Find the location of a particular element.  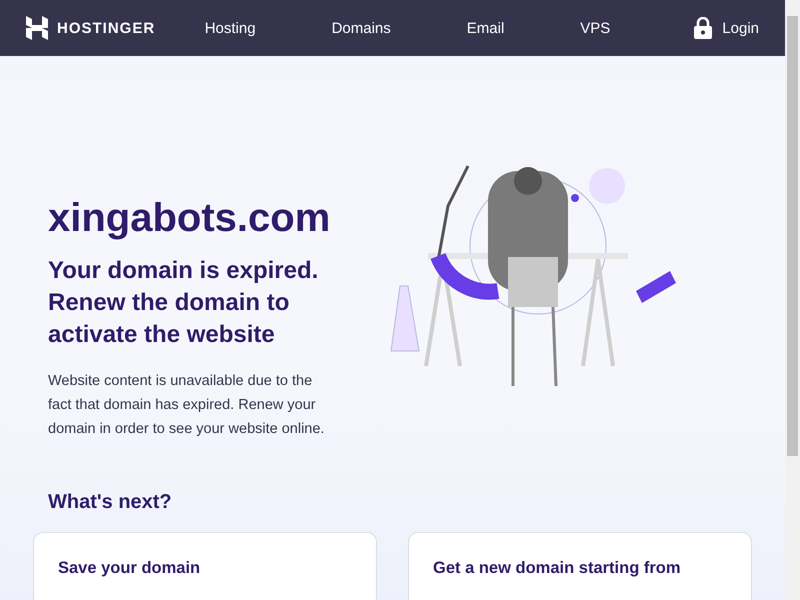

lock-icon is located at coordinates (703, 28).